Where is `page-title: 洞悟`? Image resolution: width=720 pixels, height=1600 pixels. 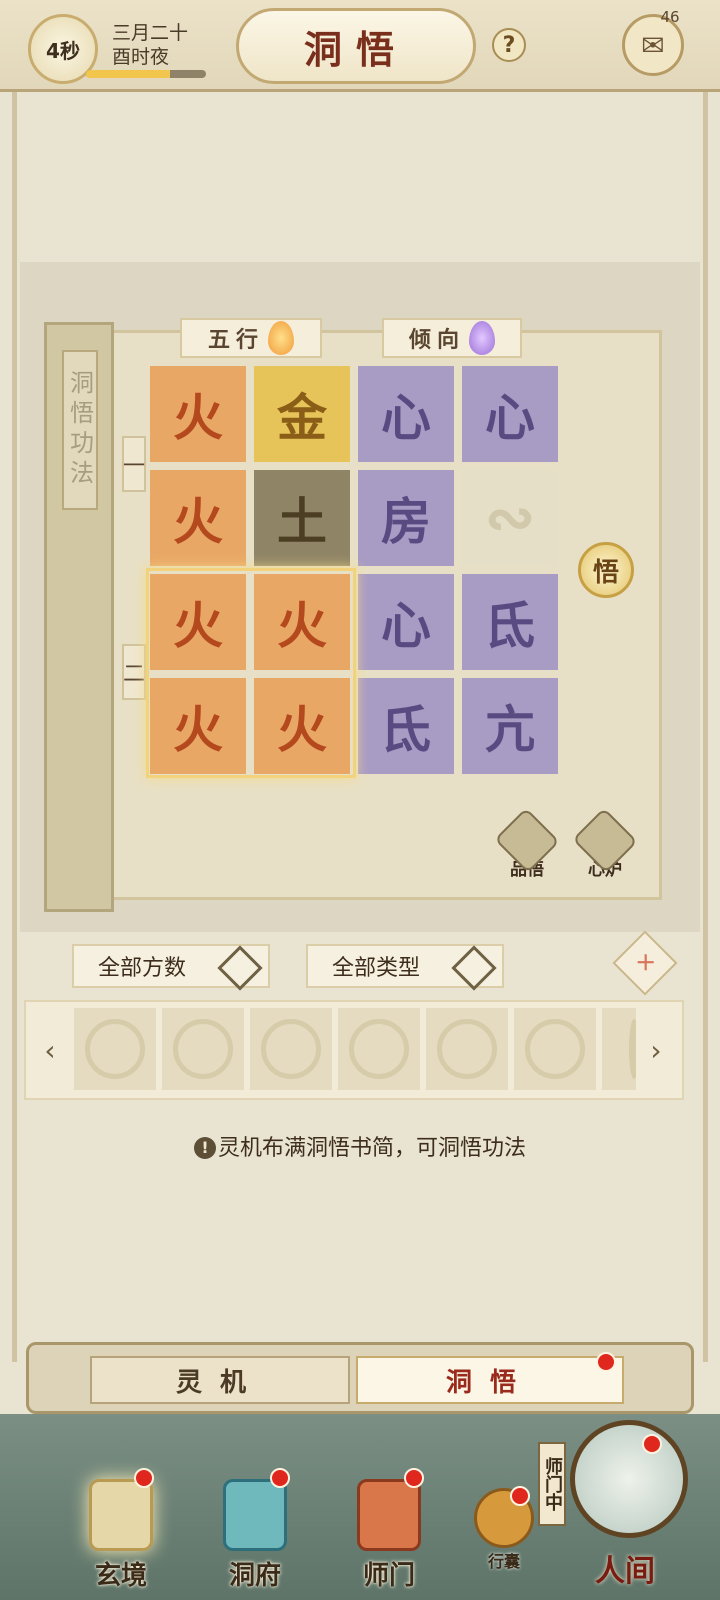
page-title: 洞悟 is located at coordinates (355, 49).